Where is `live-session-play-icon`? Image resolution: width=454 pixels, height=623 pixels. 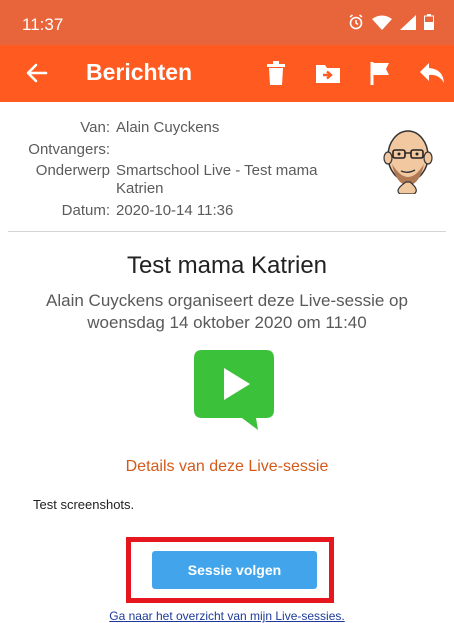 live-session-play-icon is located at coordinates (234, 390).